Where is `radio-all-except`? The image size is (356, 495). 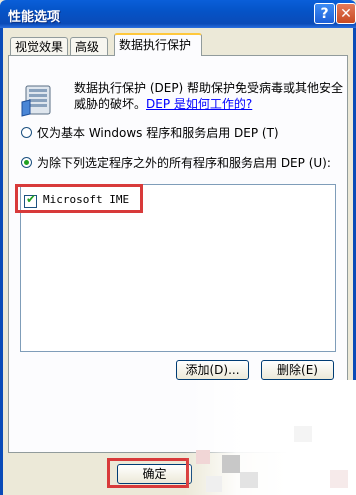 radio-all-except is located at coordinates (26, 162).